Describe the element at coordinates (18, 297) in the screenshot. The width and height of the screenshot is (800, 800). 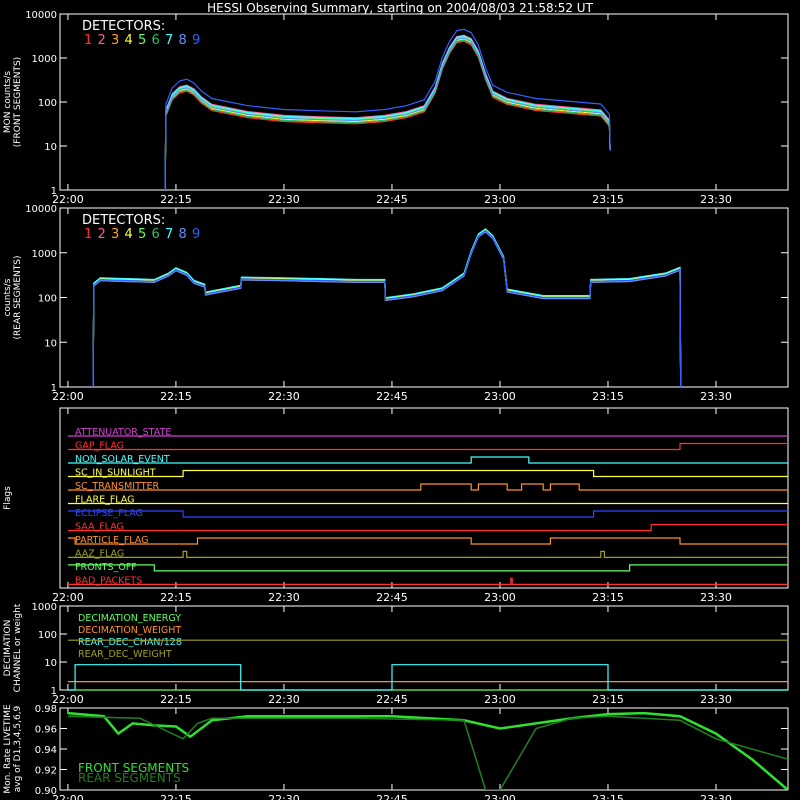
I see `rear-ylabel: (REAR SEGMENTS)` at that location.